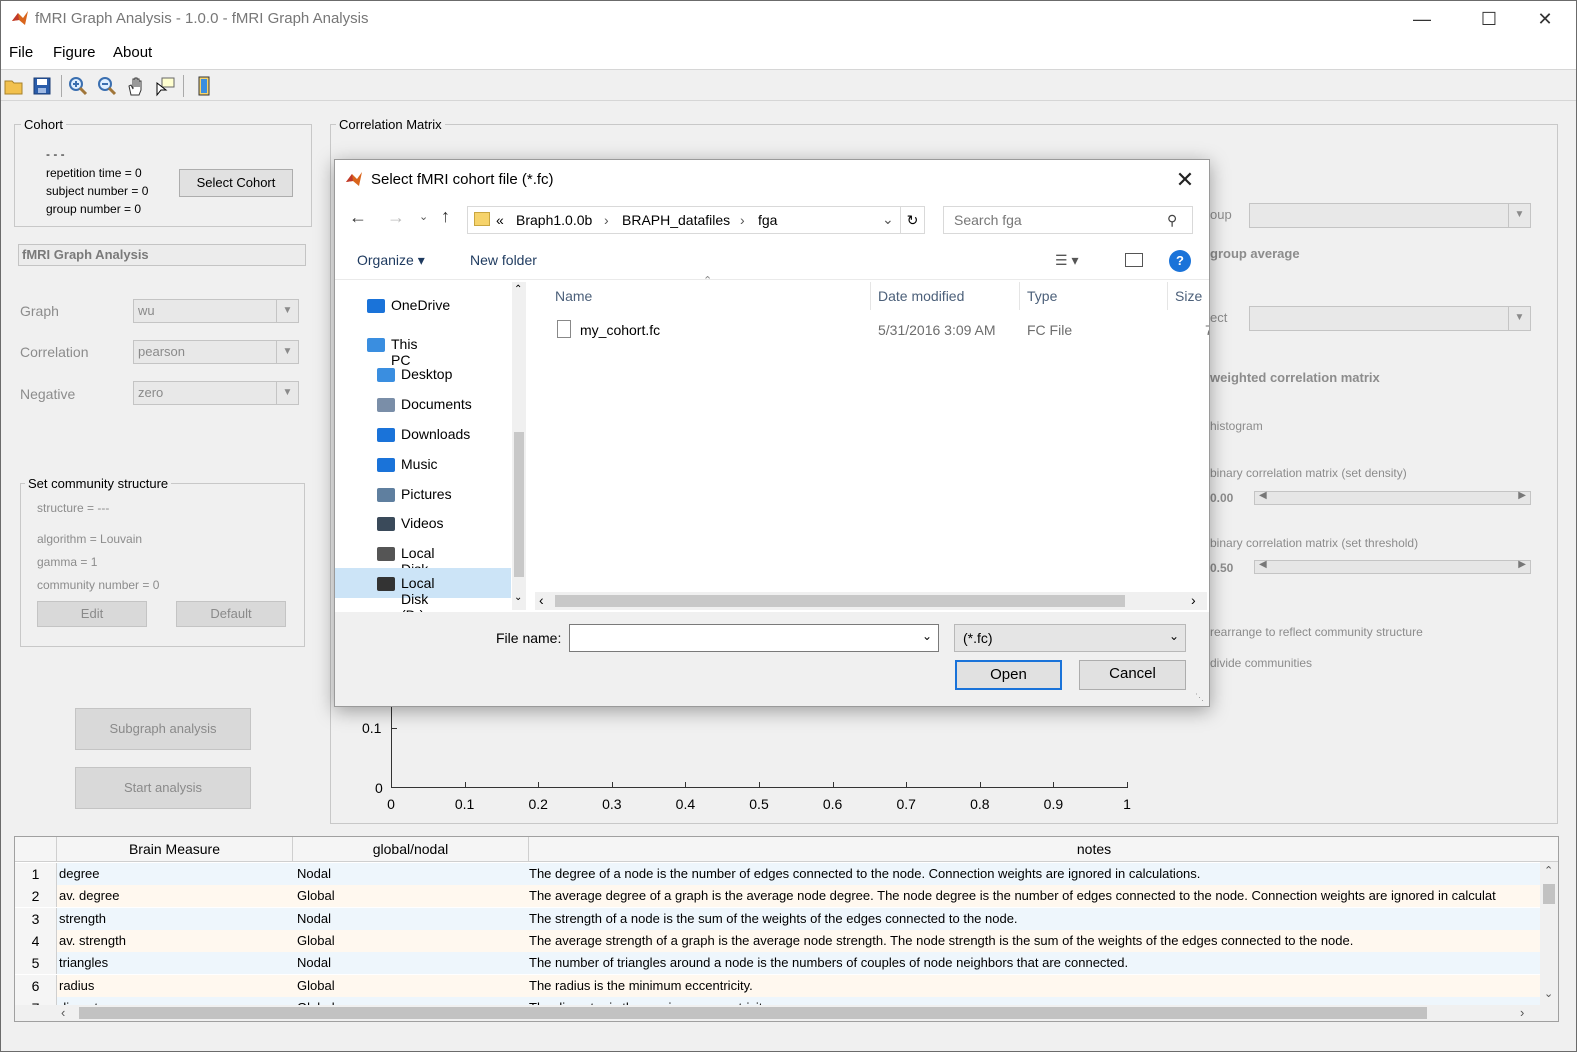  Describe the element at coordinates (132, 52) in the screenshot. I see `menu-about: About` at that location.